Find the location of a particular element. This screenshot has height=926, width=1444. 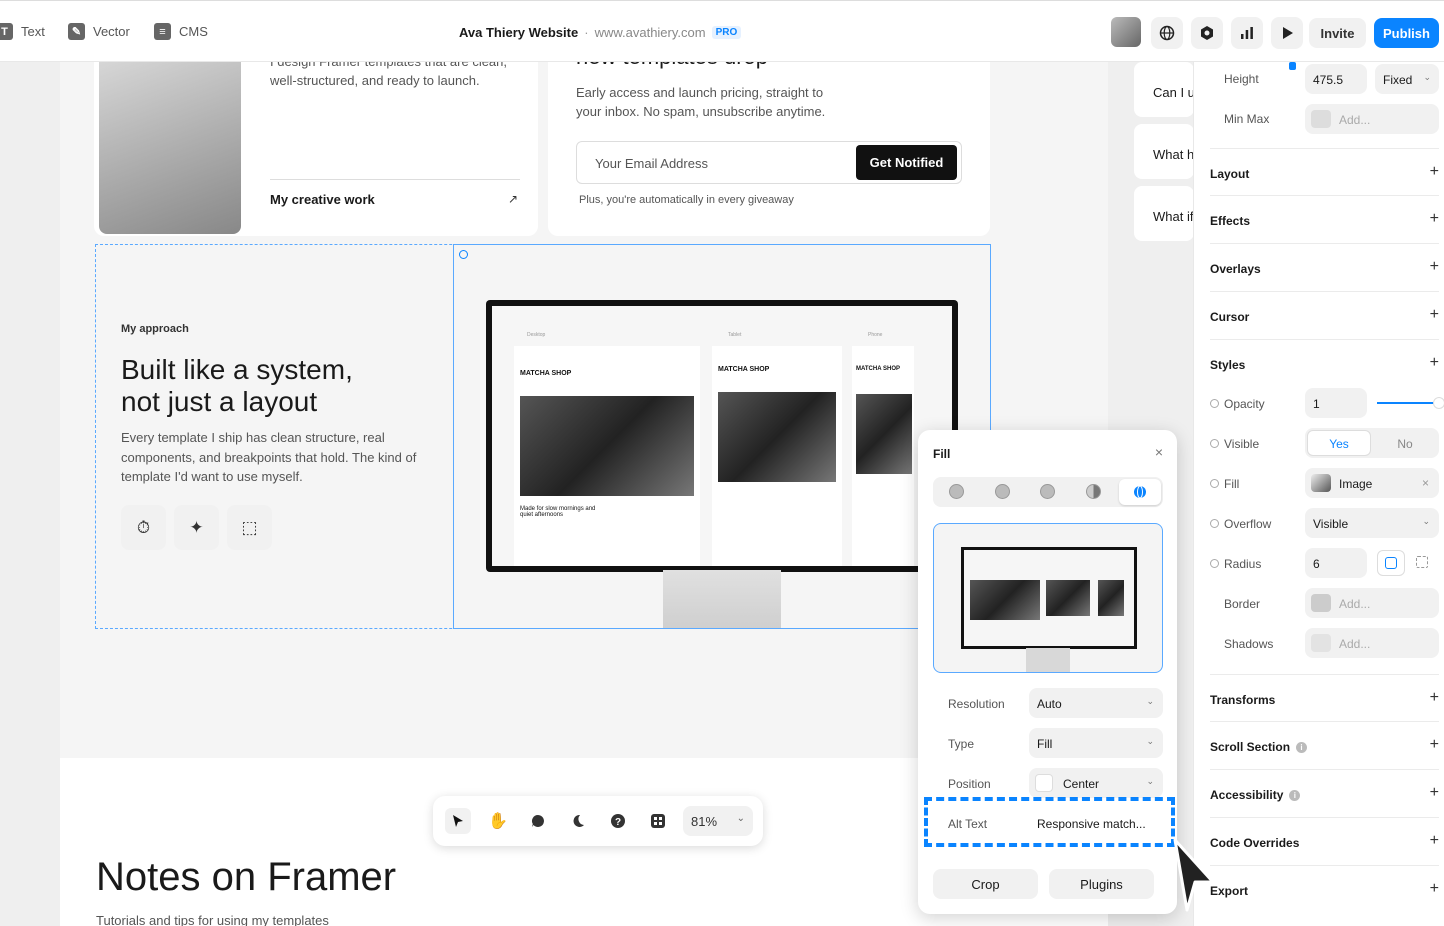

solid-fill-option is located at coordinates (956, 491).